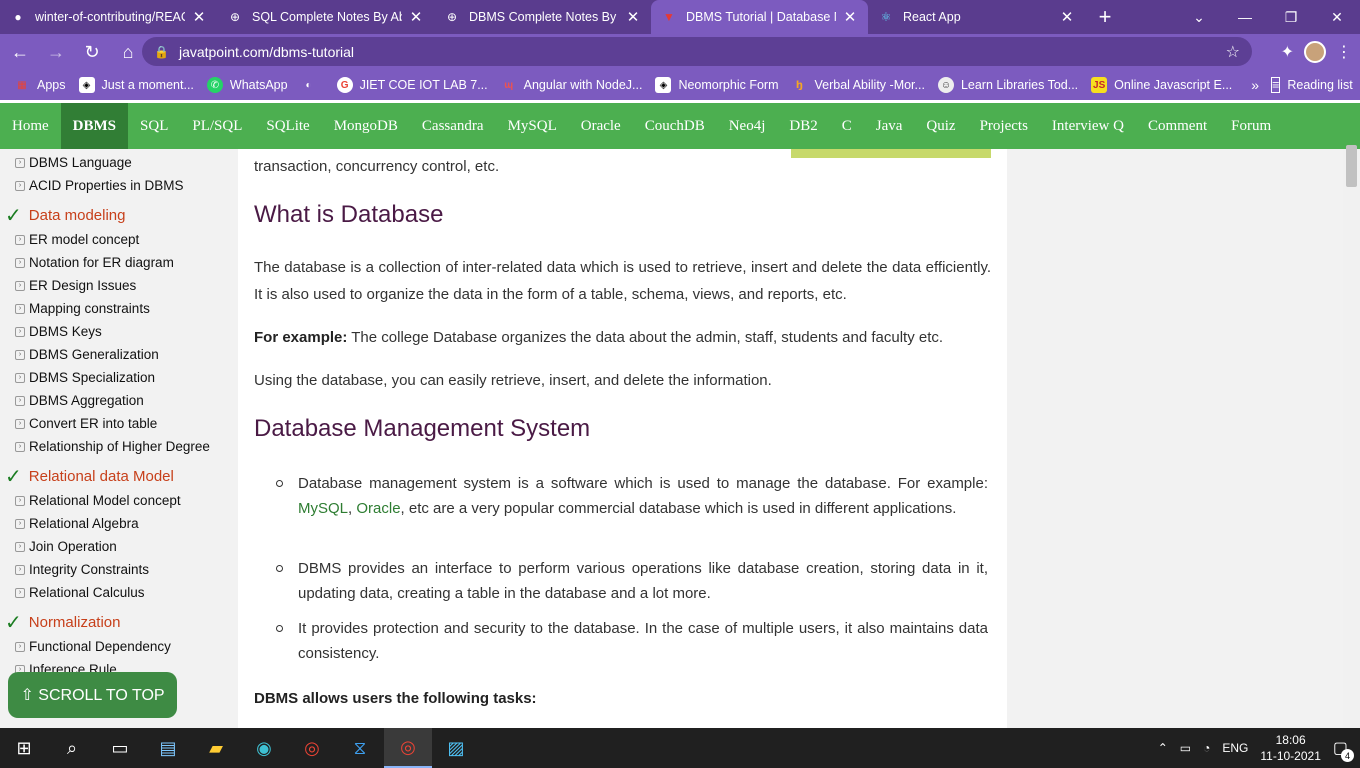 This screenshot has height=768, width=1360. What do you see at coordinates (1251, 126) in the screenshot?
I see `nav-forum: Forum` at bounding box center [1251, 126].